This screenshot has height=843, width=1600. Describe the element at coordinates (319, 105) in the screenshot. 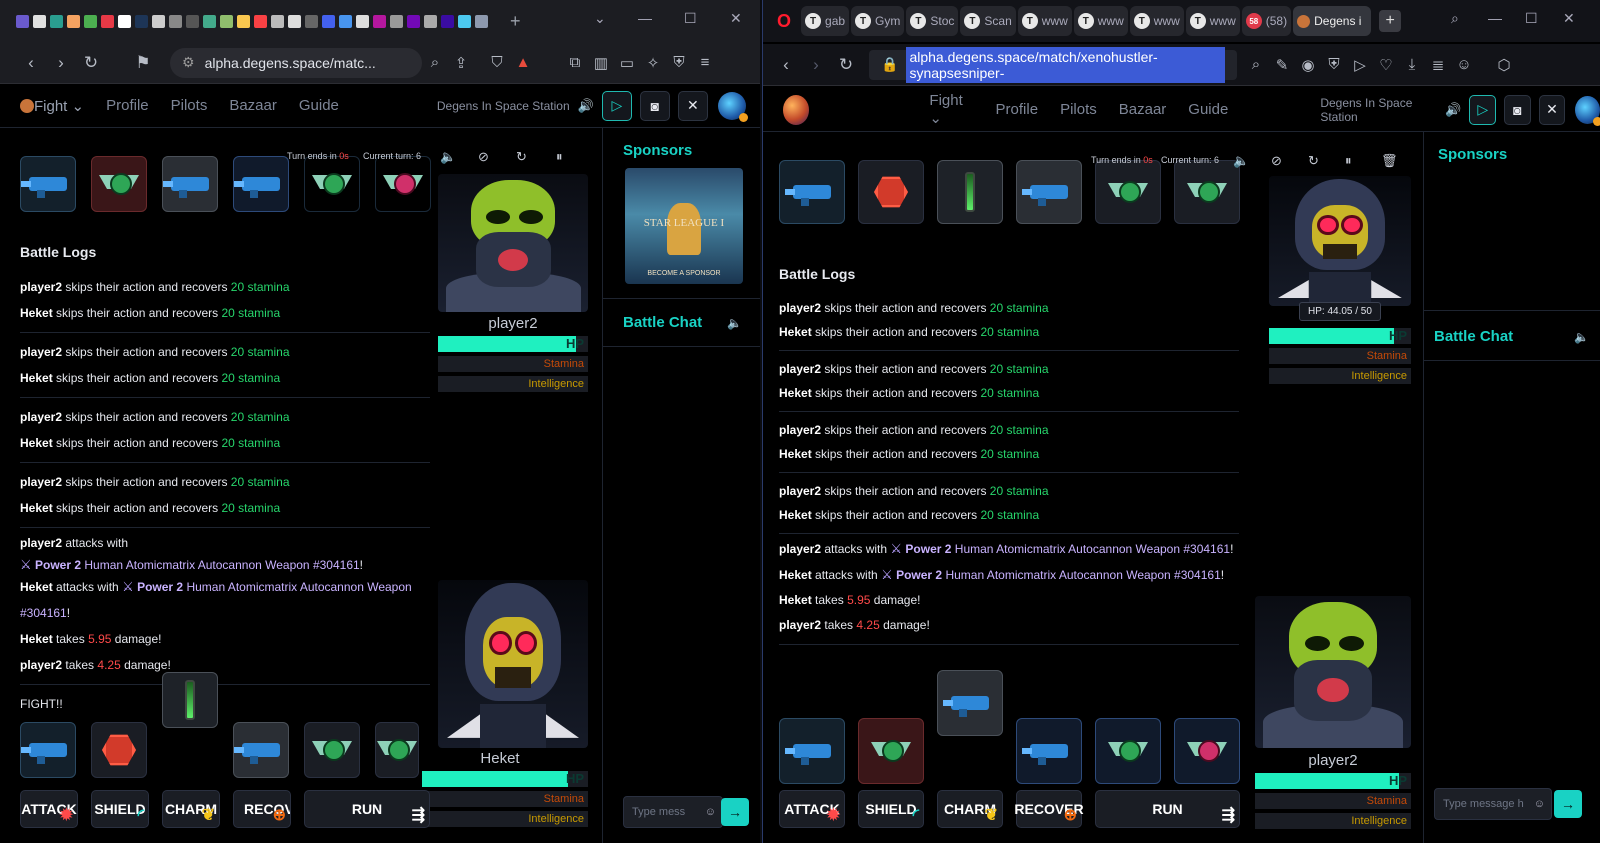

I see `nav-guide: Guide` at that location.